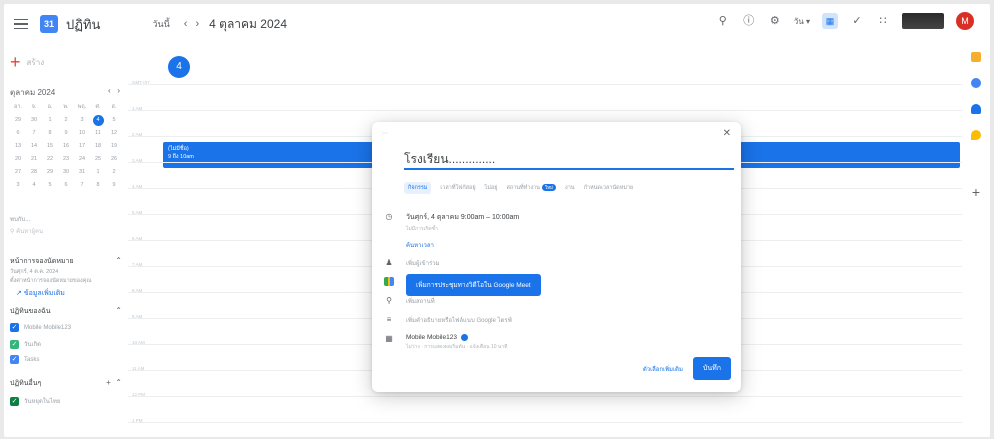  Describe the element at coordinates (118, 90) in the screenshot. I see `mini-next-icon: ›` at that location.